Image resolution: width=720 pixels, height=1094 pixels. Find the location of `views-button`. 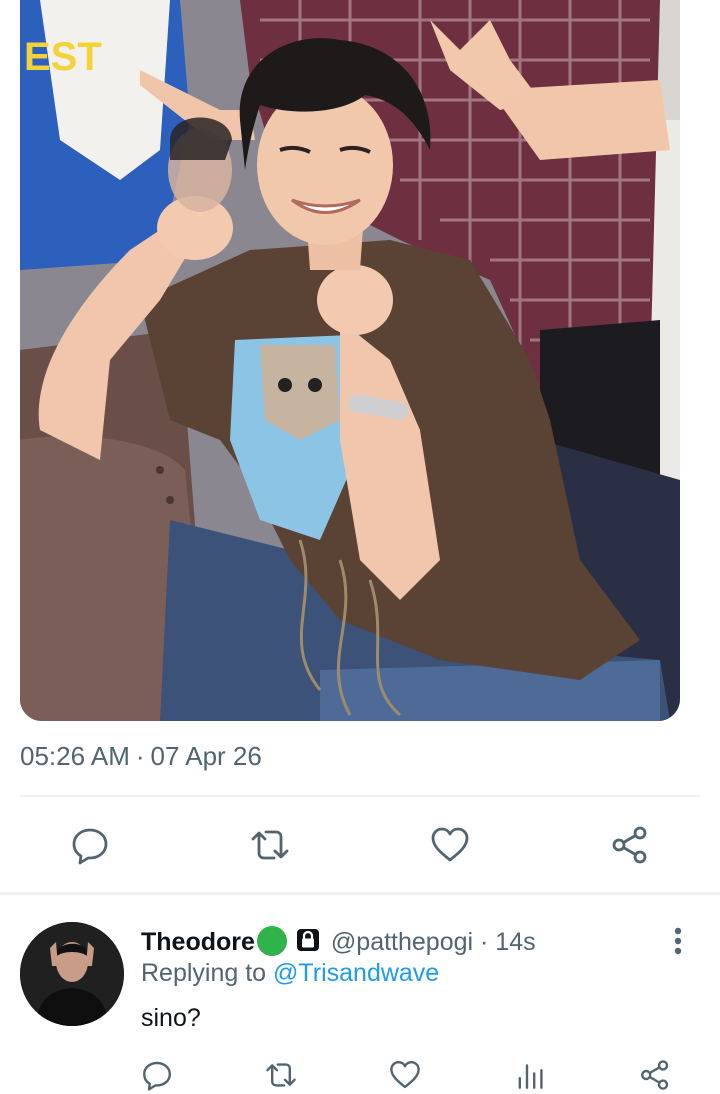

views-button is located at coordinates (531, 1074).